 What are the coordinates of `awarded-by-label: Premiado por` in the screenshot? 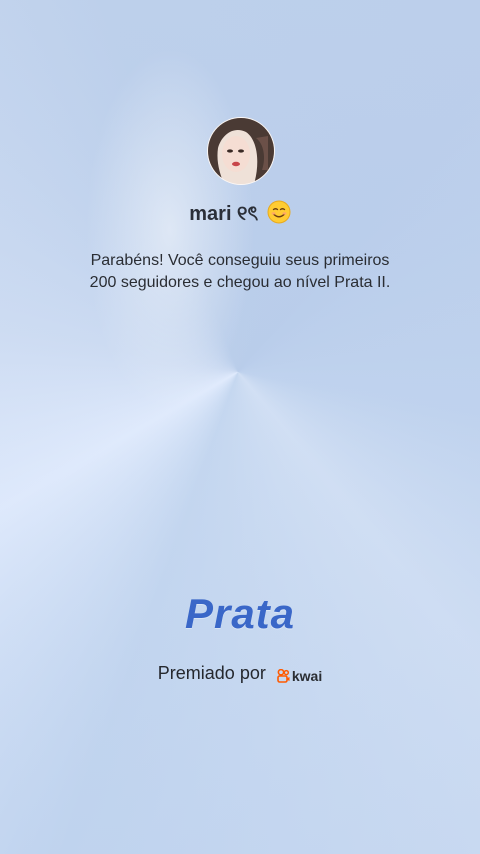 It's located at (211, 673).